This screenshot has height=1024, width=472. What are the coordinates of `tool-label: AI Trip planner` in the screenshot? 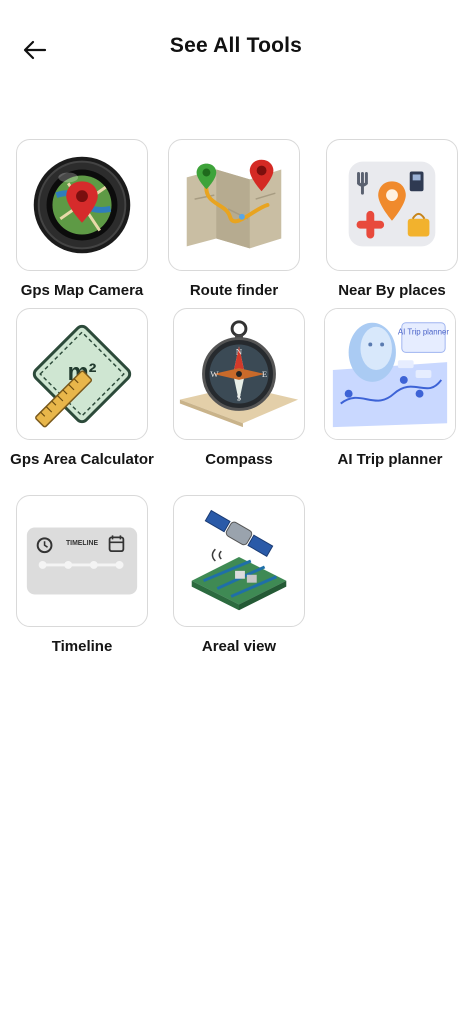 It's located at (390, 459).